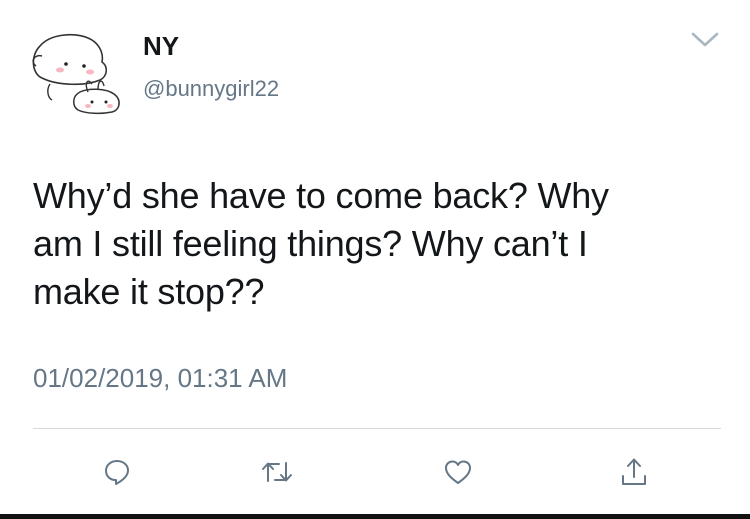 This screenshot has height=519, width=750. I want to click on avatar-bunnies-image, so click(76, 74).